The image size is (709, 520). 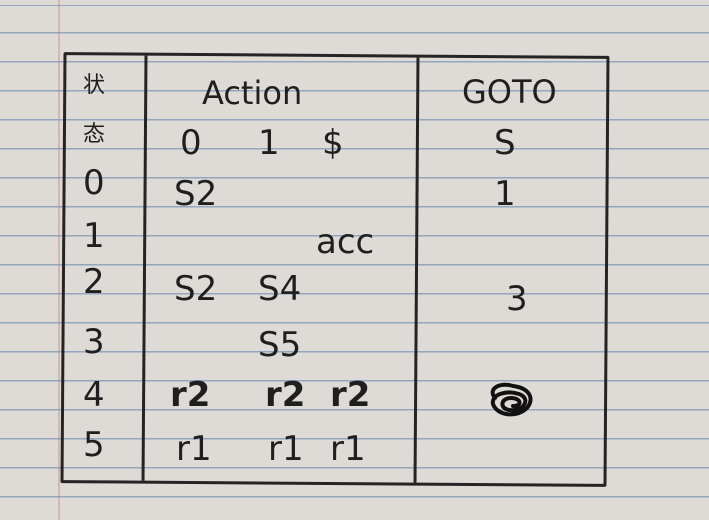 I want to click on action-2-0: S2, so click(x=196, y=289).